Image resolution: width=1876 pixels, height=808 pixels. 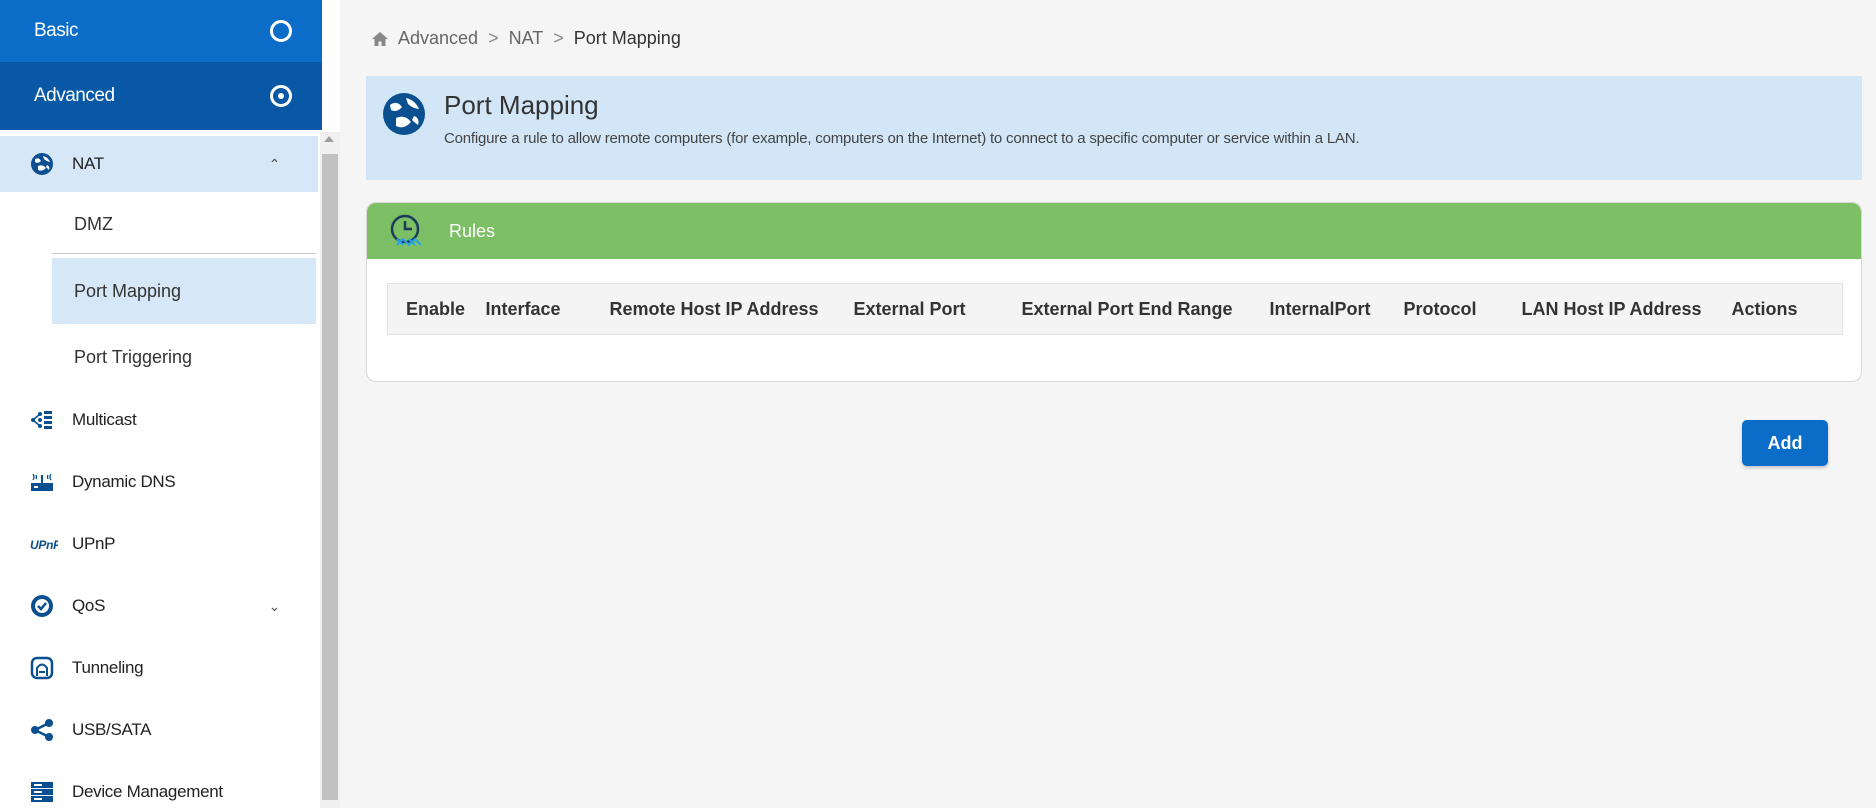 I want to click on column-header-interface: Interface, so click(x=523, y=308).